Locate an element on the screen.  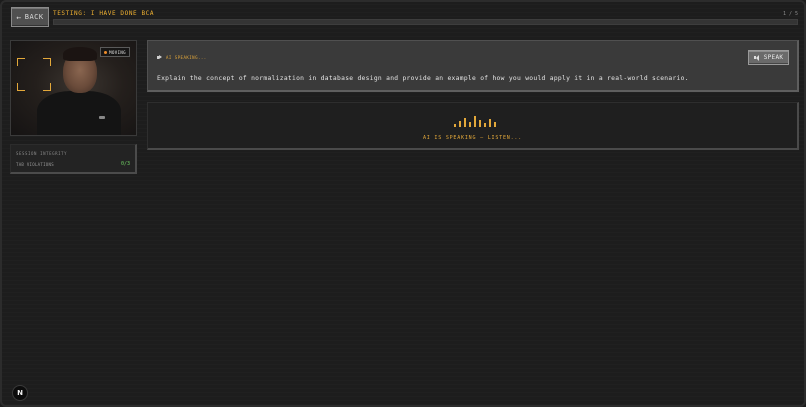
face-frame-corner-br is located at coordinates (47, 87).